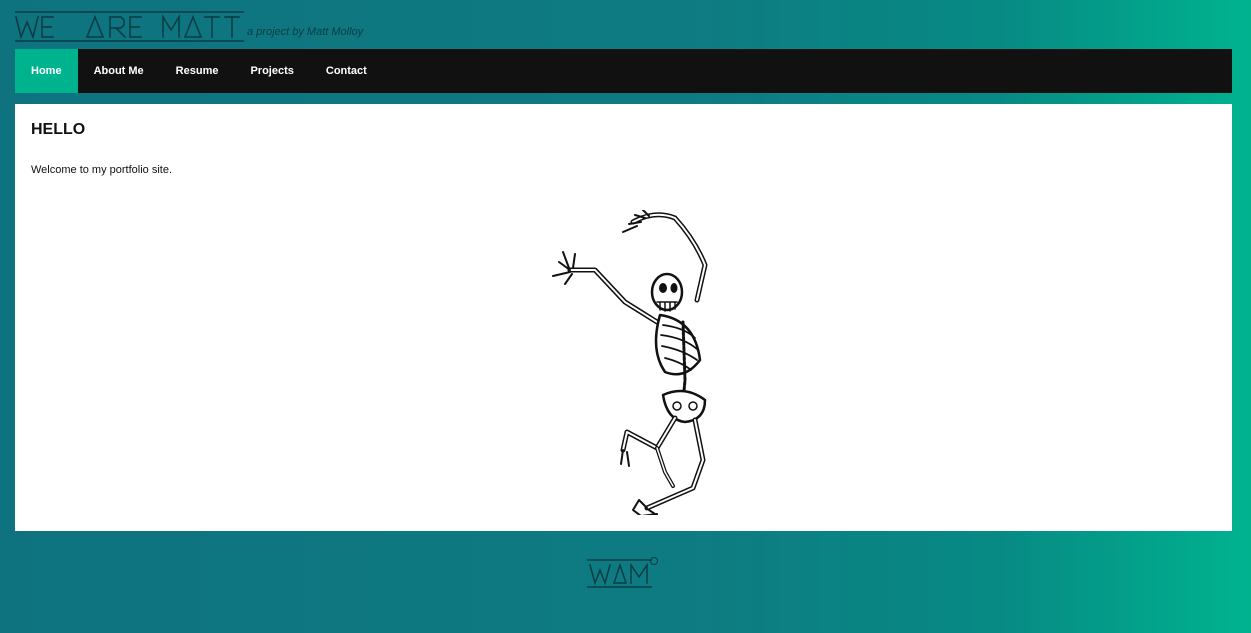 This screenshot has height=633, width=1251. What do you see at coordinates (305, 32) in the screenshot?
I see `site-tagline: a project by Matt Molloy` at bounding box center [305, 32].